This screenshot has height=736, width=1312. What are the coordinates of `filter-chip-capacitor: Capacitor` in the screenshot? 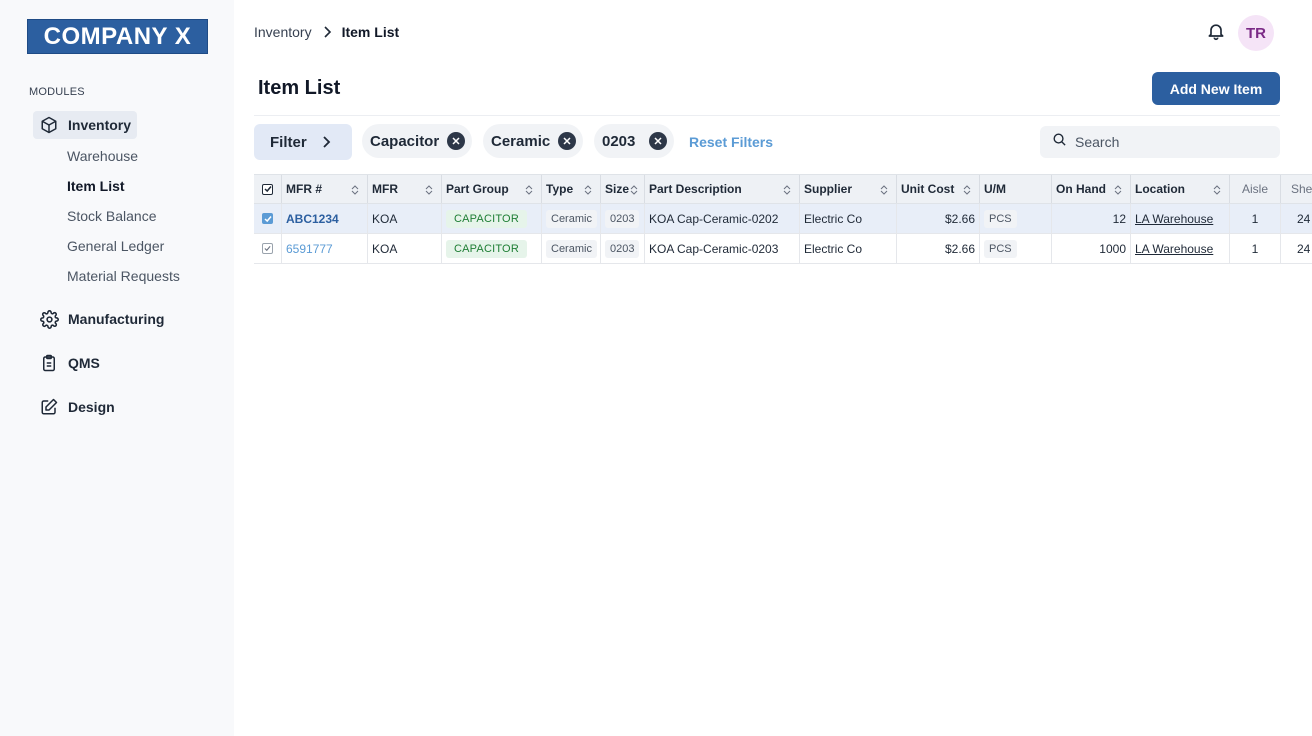 It's located at (417, 141).